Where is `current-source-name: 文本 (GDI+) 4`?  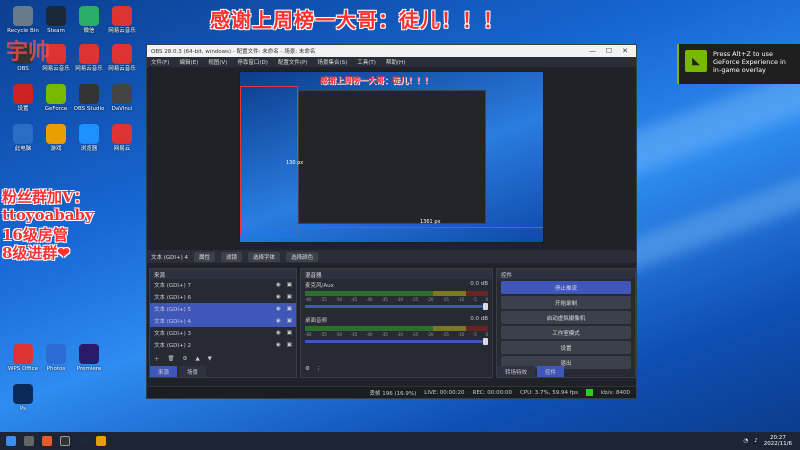 current-source-name: 文本 (GDI+) 4 is located at coordinates (170, 257).